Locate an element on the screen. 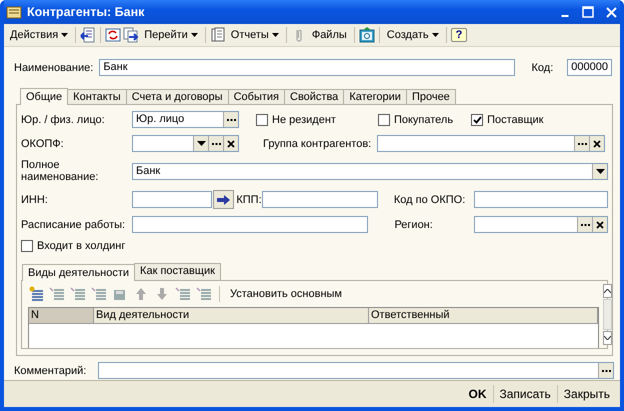  field-label: Код по ОКПО: is located at coordinates (430, 200).